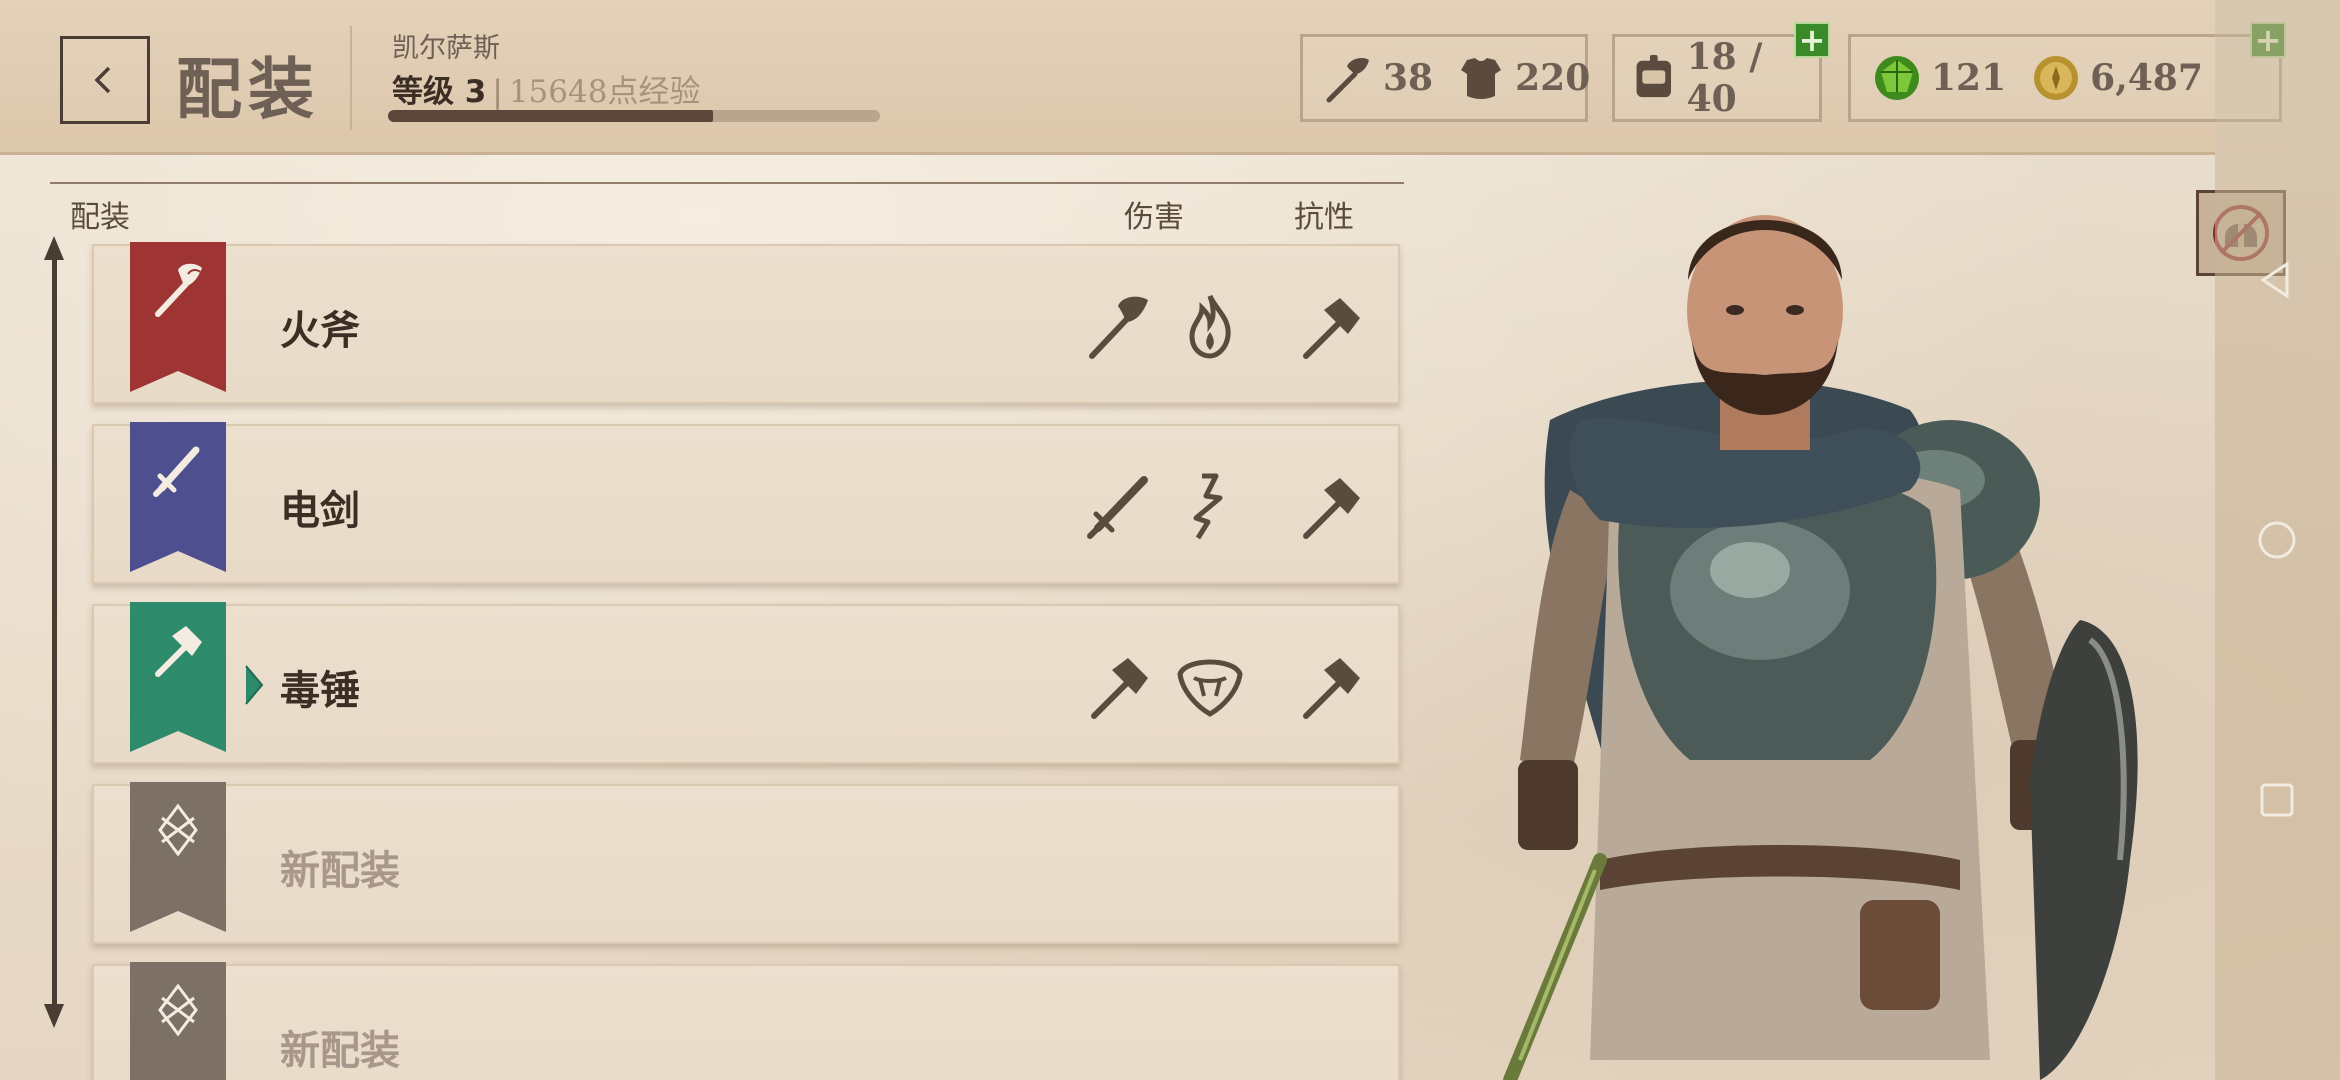 This screenshot has height=1080, width=2340. I want to click on loadout-row-poison-hammer: 毒锤, so click(746, 683).